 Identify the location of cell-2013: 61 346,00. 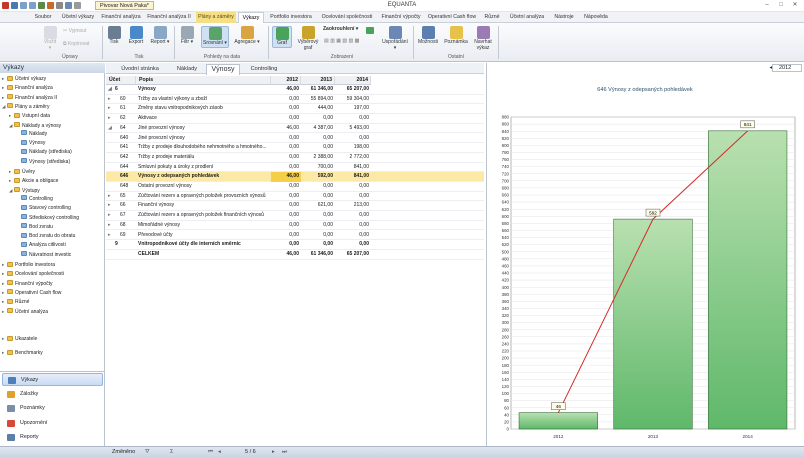
(318, 255).